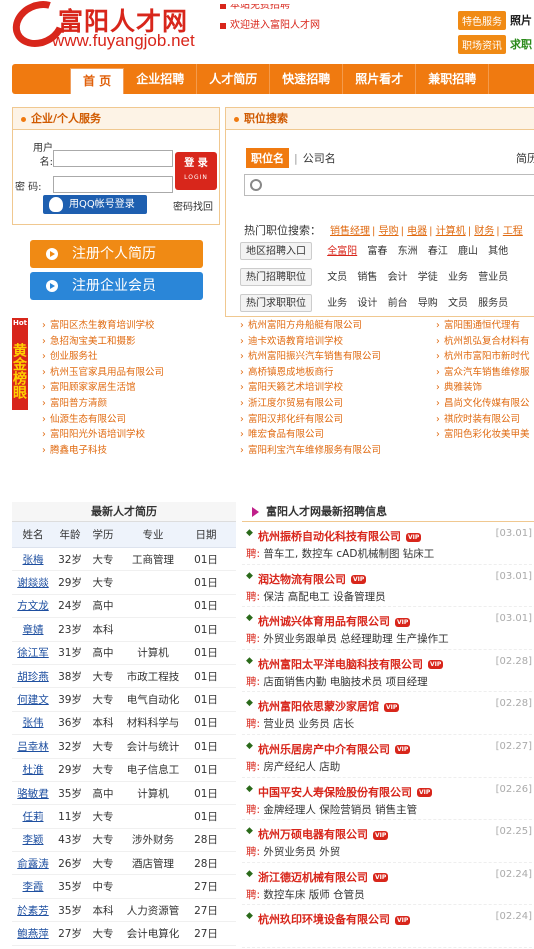 This screenshot has height=949, width=534. What do you see at coordinates (428, 277) in the screenshot?
I see `position-link: 学徒` at bounding box center [428, 277].